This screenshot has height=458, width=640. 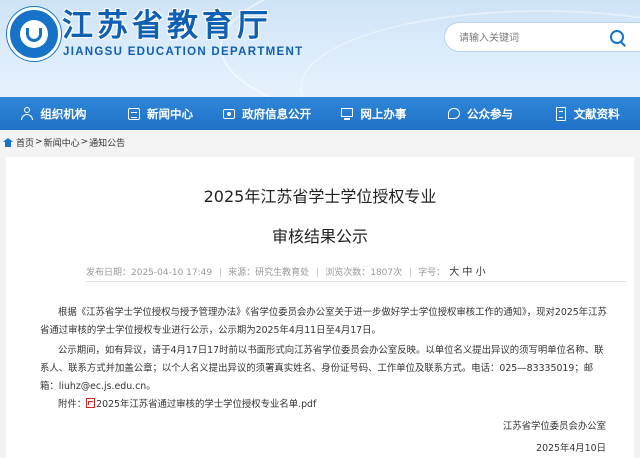 What do you see at coordinates (63, 113) in the screenshot?
I see `nav-label: 组织机构` at bounding box center [63, 113].